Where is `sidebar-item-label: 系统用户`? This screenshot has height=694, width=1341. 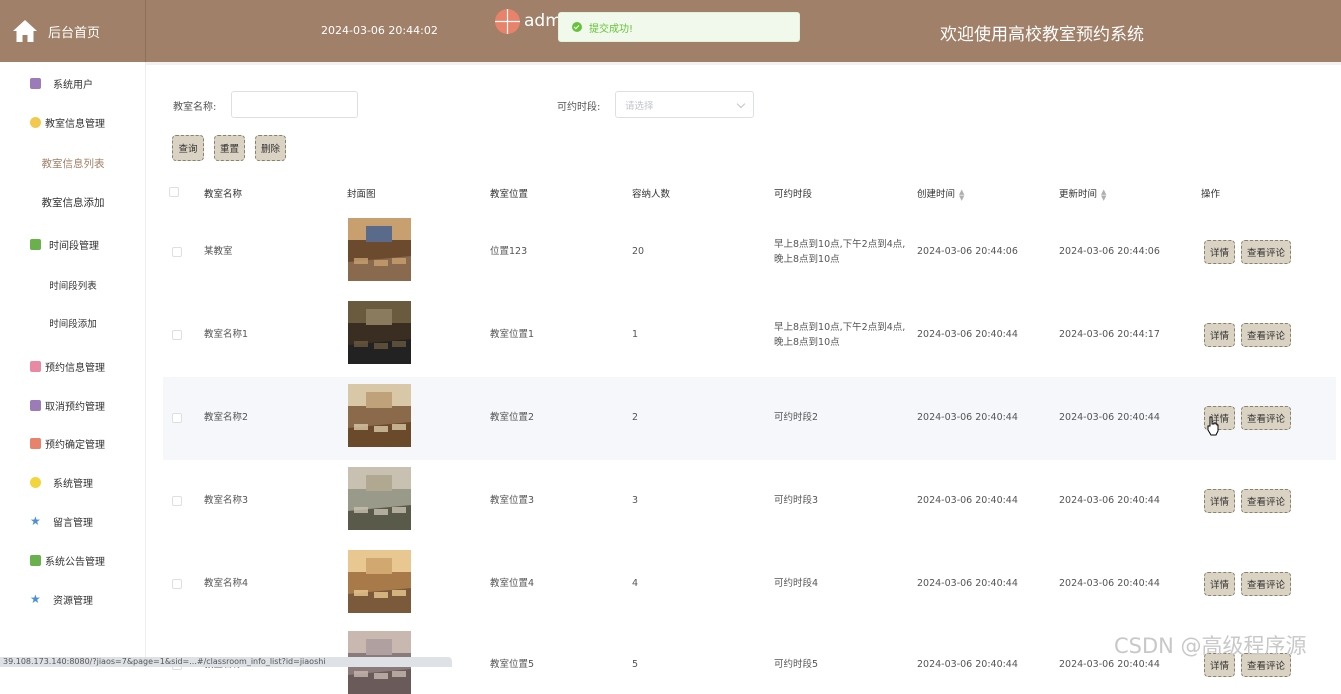 sidebar-item-label: 系统用户 is located at coordinates (73, 85).